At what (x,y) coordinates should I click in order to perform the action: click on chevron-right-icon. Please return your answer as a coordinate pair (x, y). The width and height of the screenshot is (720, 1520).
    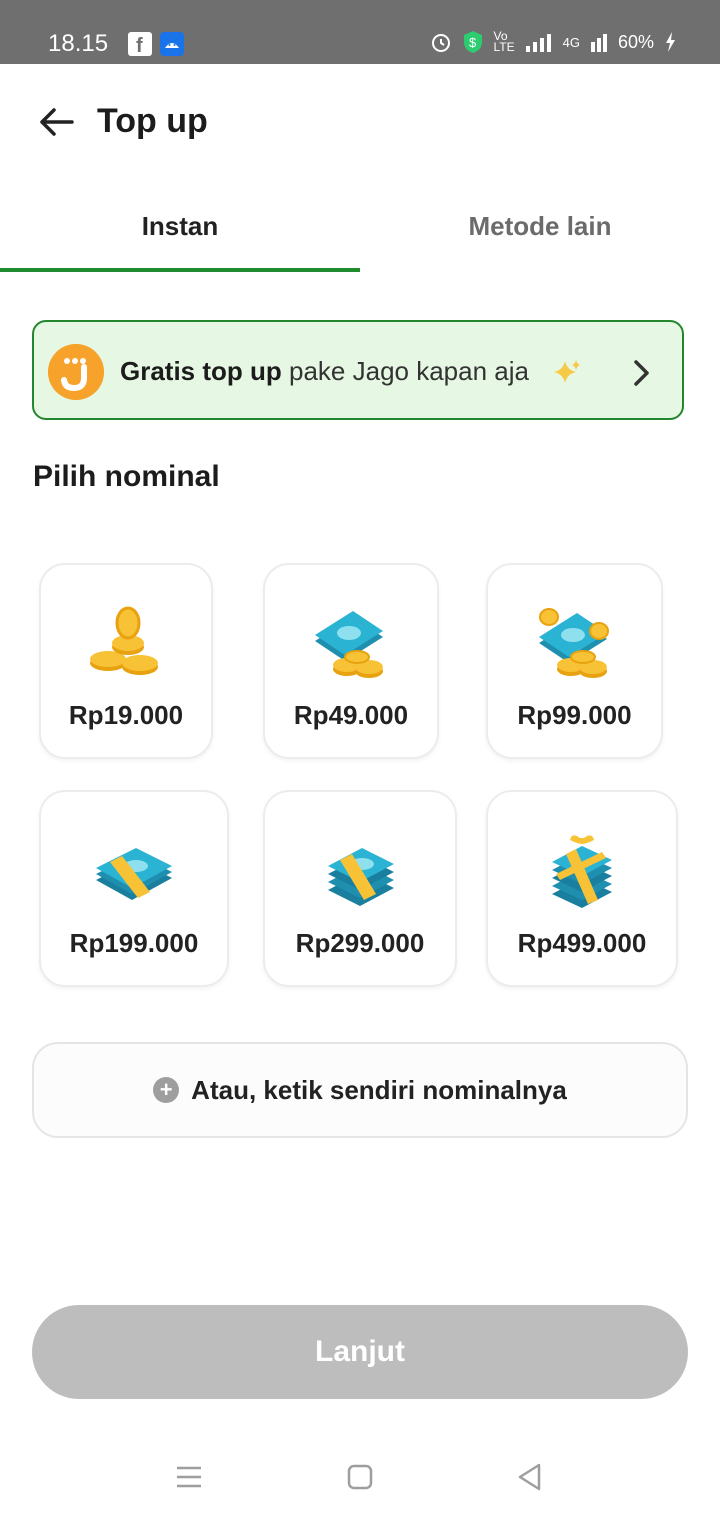
    Looking at the image, I should click on (641, 373).